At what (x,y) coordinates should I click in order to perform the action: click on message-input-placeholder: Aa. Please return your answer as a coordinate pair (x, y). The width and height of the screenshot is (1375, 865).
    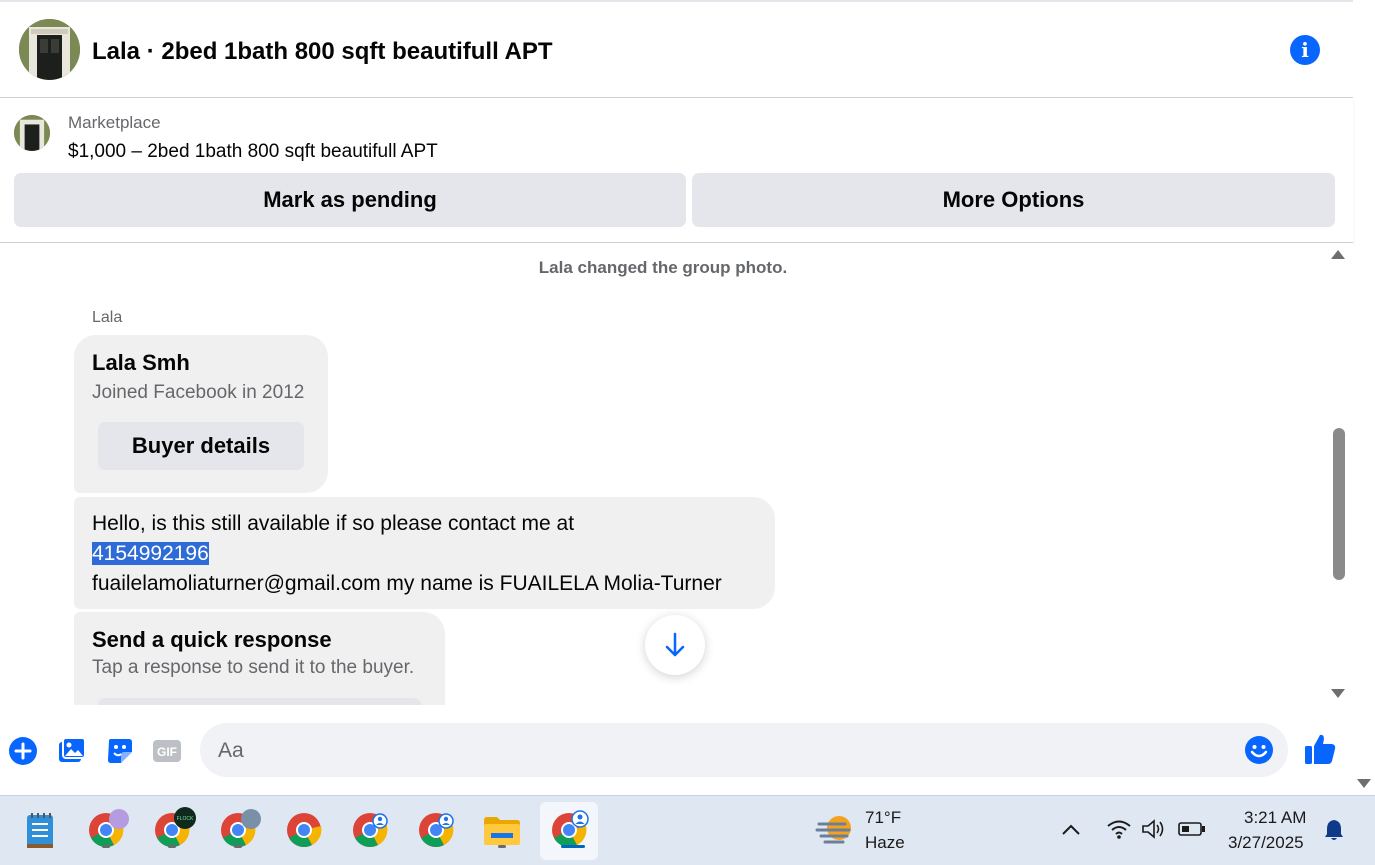
    Looking at the image, I should click on (231, 750).